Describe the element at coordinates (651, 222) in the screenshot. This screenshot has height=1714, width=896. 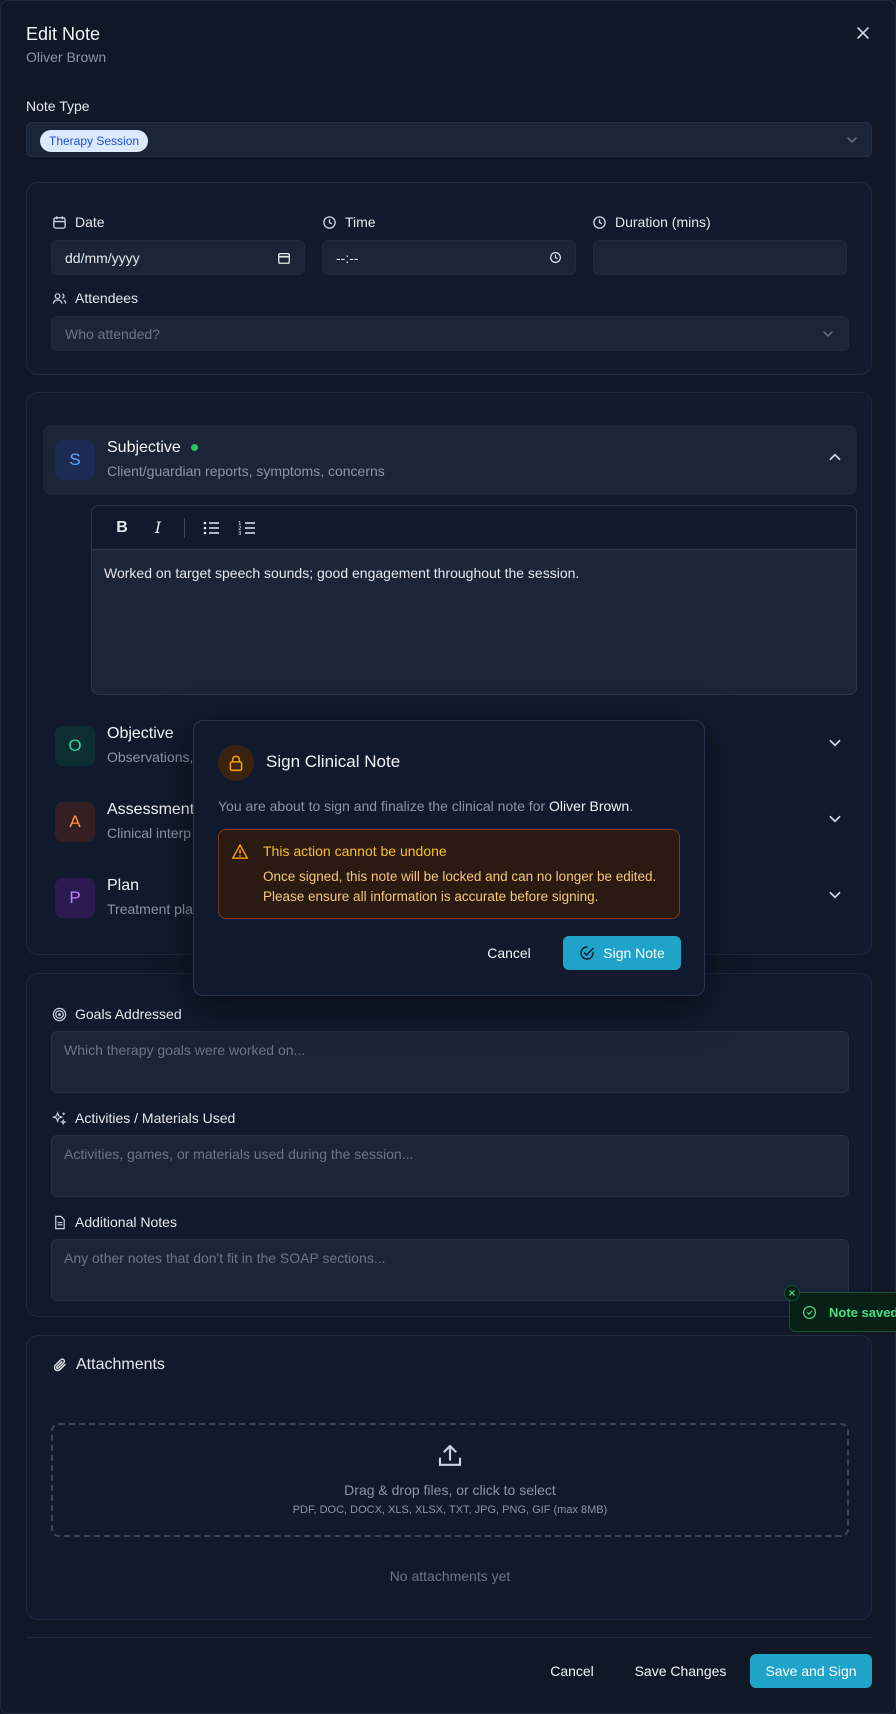
I see `duration-label: Duration (mins)` at that location.